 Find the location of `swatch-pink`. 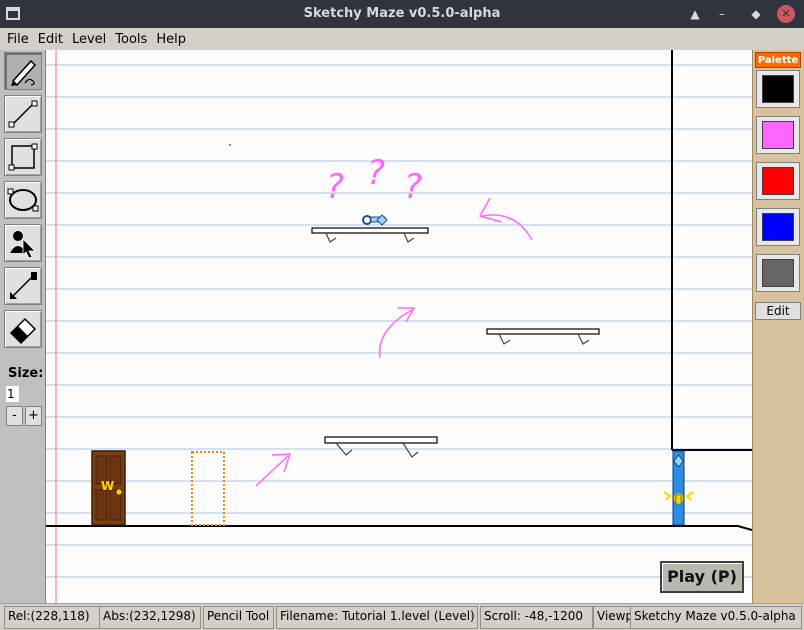

swatch-pink is located at coordinates (778, 135).